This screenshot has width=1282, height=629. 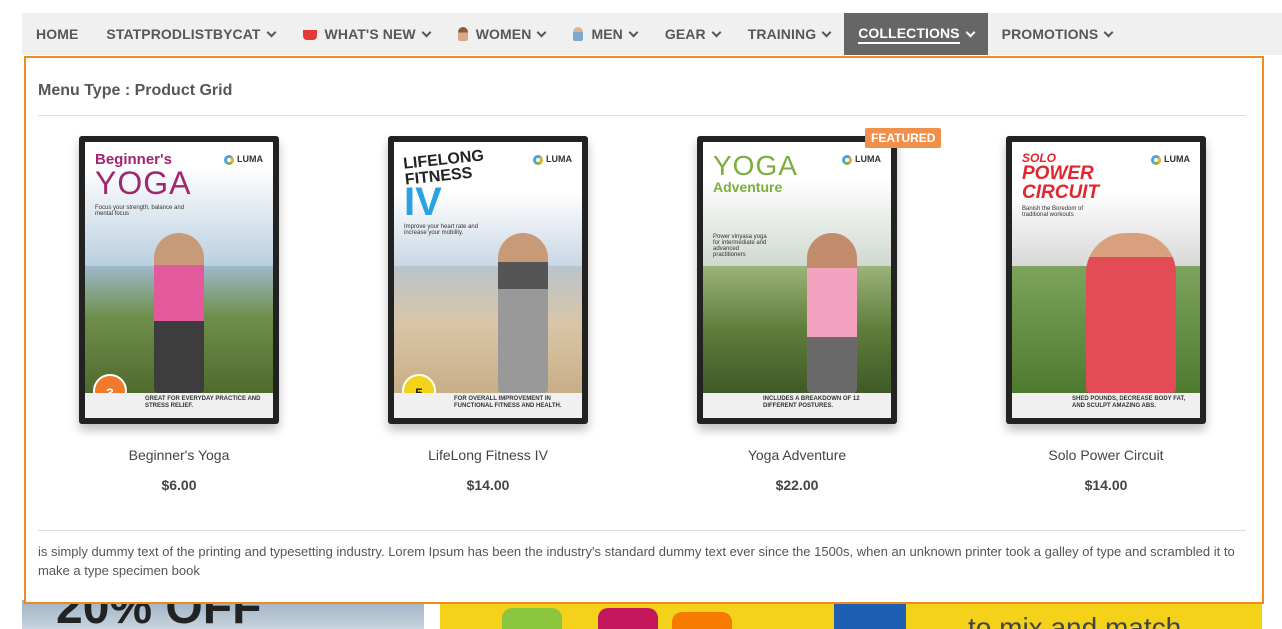 What do you see at coordinates (903, 138) in the screenshot?
I see `featured-badge: FEATURED` at bounding box center [903, 138].